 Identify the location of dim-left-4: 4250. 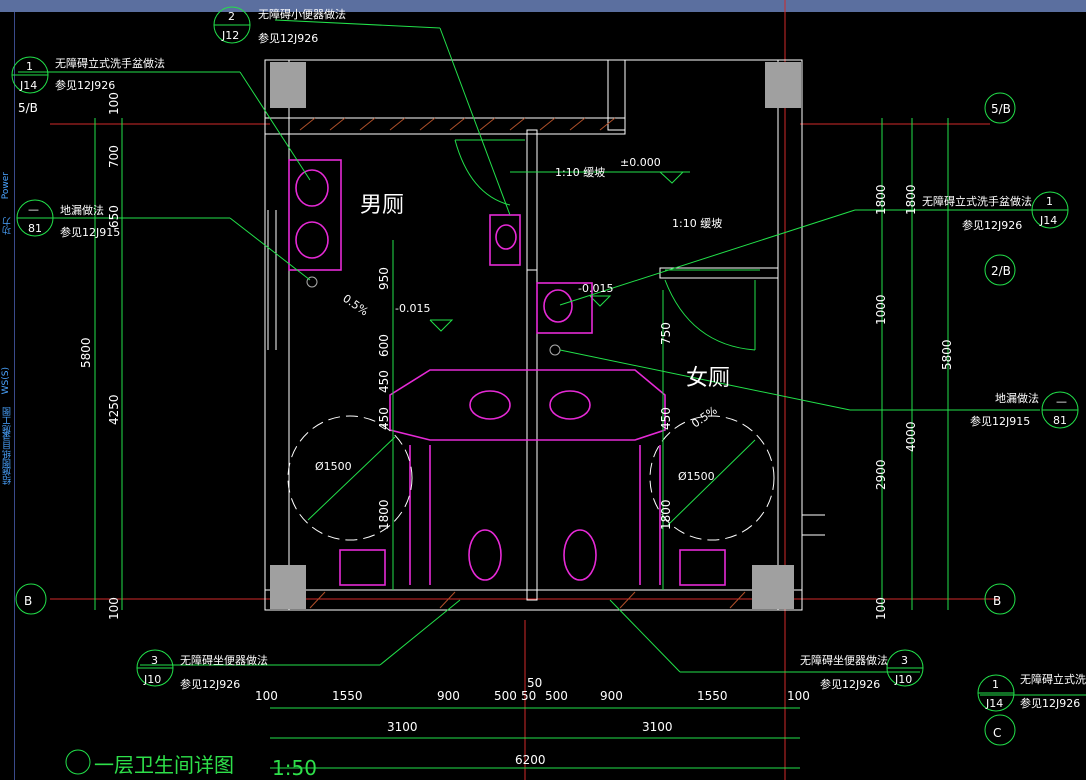
(114, 409).